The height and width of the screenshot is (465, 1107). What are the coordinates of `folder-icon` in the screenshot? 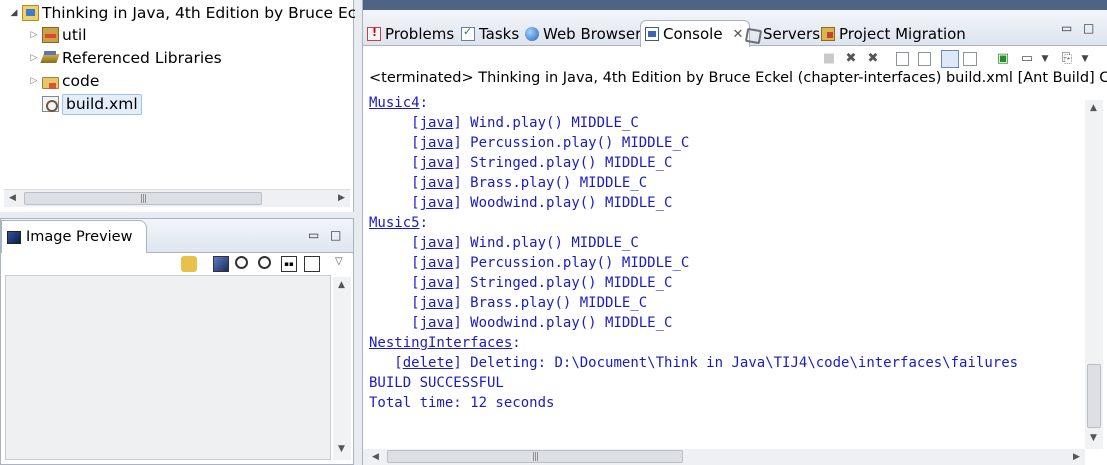 It's located at (50, 83).